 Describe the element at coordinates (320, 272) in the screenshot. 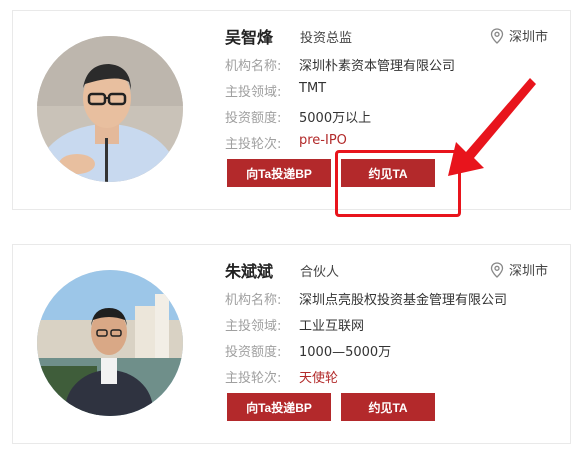

I see `investor-title: 合伙人` at that location.